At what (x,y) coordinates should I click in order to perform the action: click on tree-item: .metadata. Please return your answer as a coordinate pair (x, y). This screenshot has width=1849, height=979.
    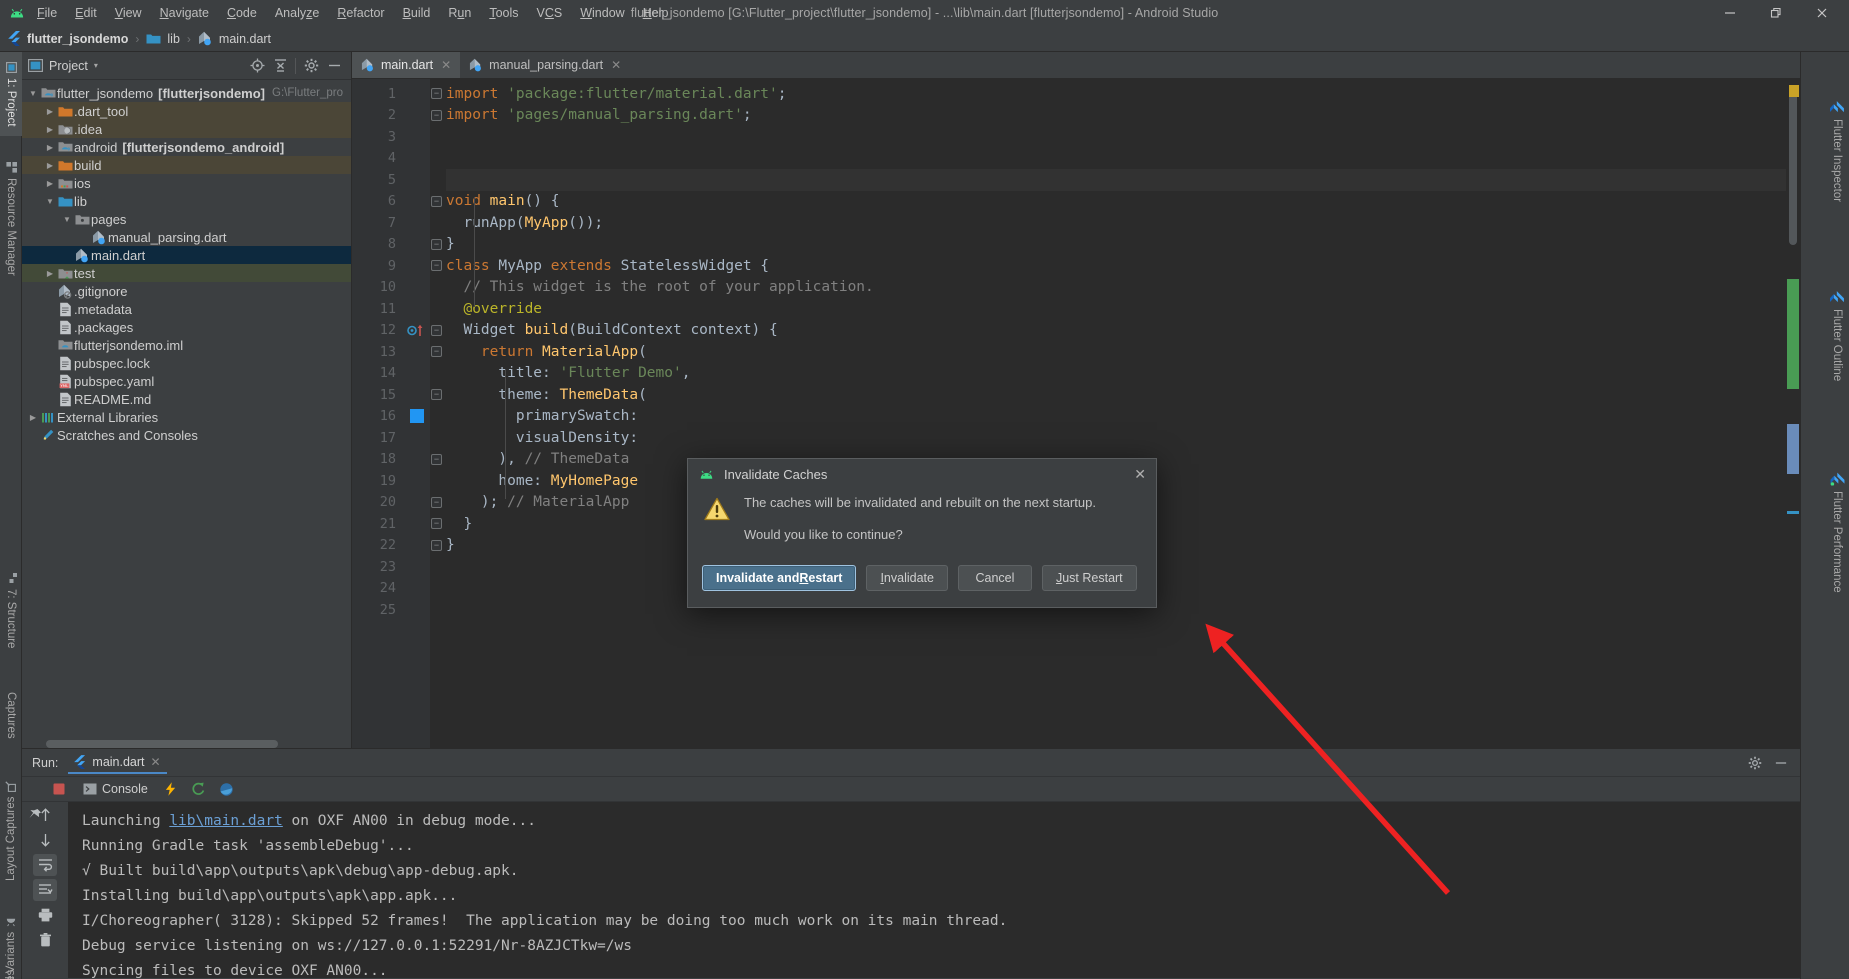
    Looking at the image, I should click on (186, 309).